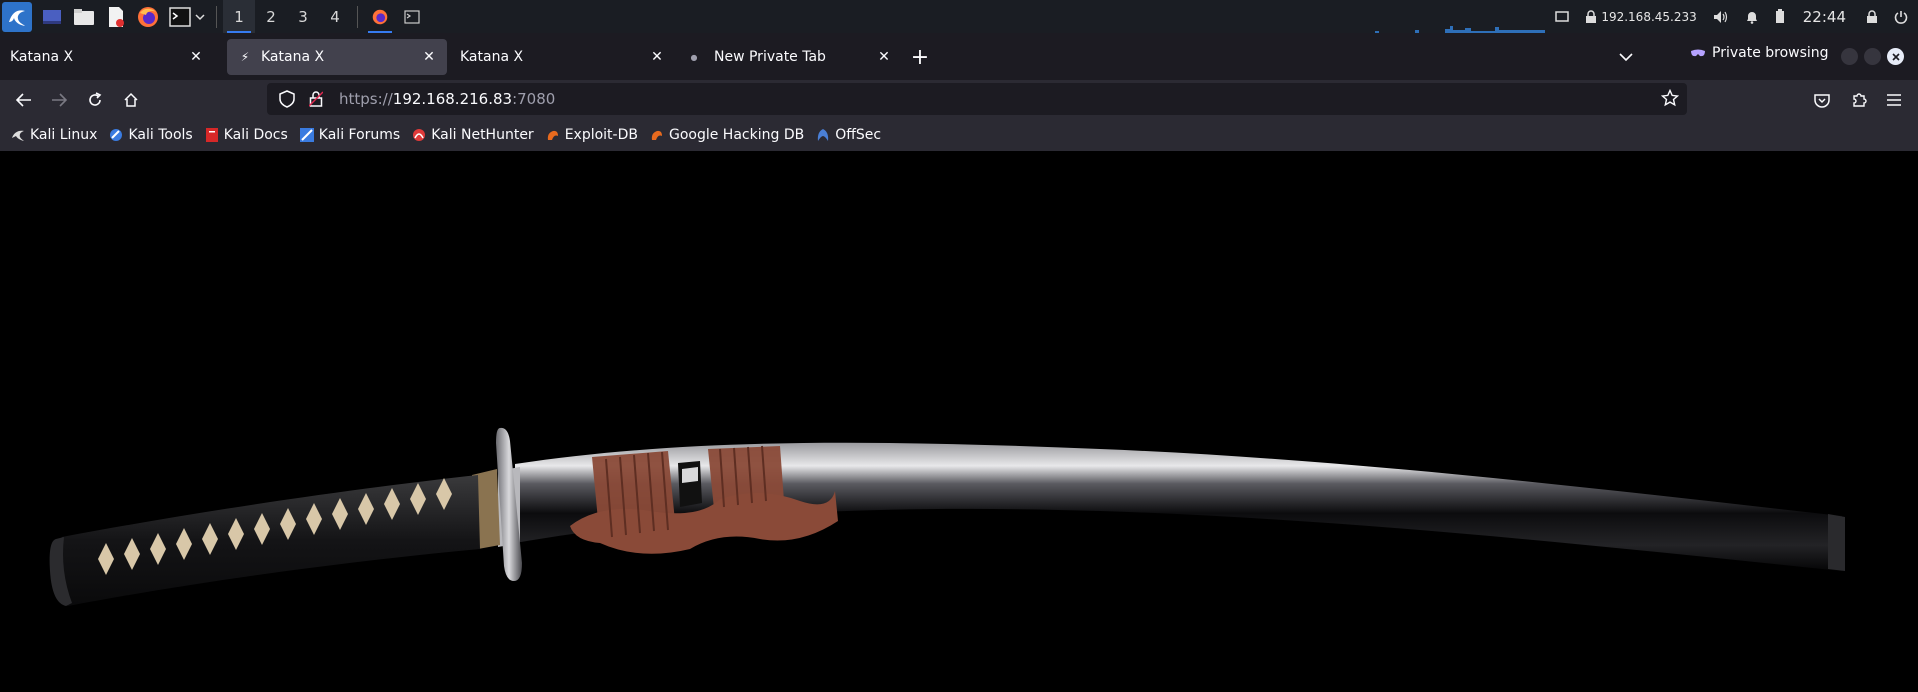  What do you see at coordinates (271, 16) in the screenshot?
I see `workspace-2: 2` at bounding box center [271, 16].